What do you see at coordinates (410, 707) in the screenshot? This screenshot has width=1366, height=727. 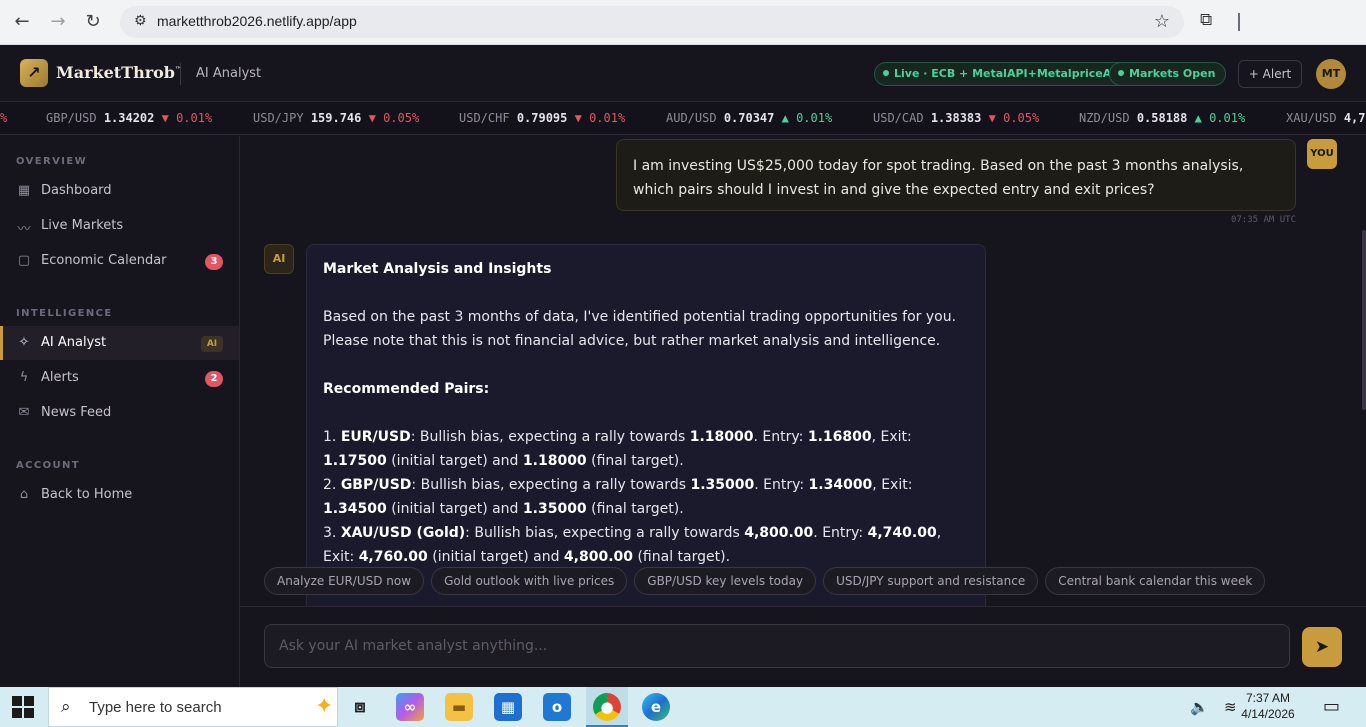 I see `copilot-icon: ∞` at bounding box center [410, 707].